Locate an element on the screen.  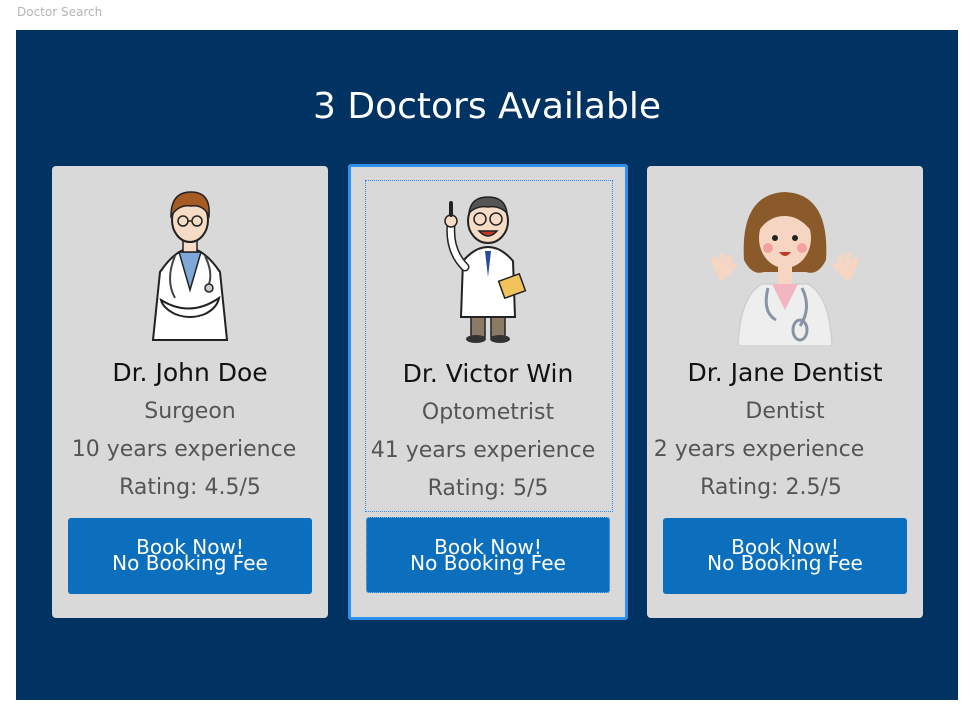
female-doctor-waving-icon is located at coordinates (785, 263).